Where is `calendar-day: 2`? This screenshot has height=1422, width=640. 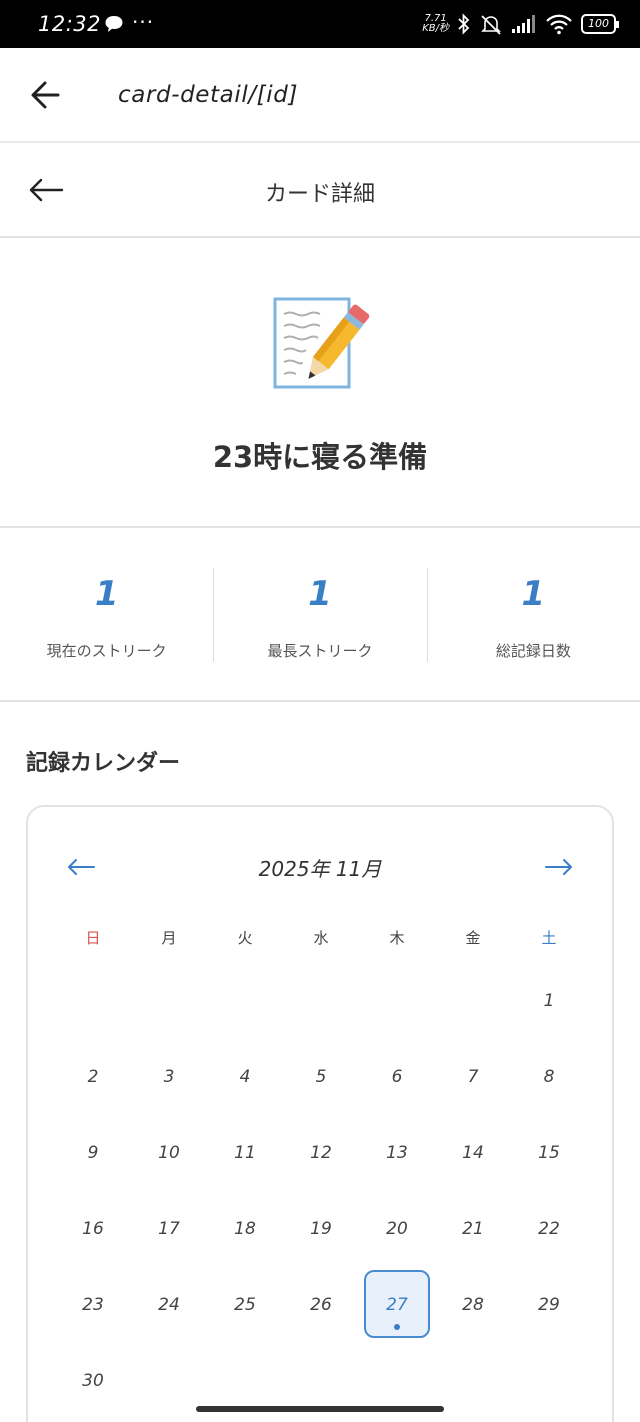
calendar-day: 2 is located at coordinates (93, 1077).